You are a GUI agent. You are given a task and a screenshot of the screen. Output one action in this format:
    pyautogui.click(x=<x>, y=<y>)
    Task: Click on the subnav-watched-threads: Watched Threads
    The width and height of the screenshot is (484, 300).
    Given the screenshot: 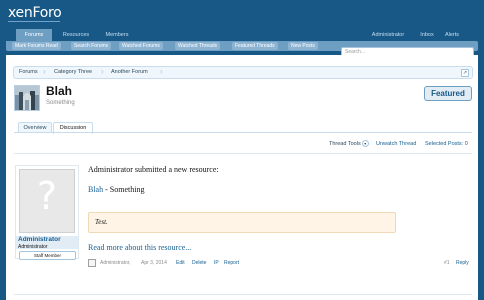 What is the action you would take?
    pyautogui.click(x=198, y=46)
    